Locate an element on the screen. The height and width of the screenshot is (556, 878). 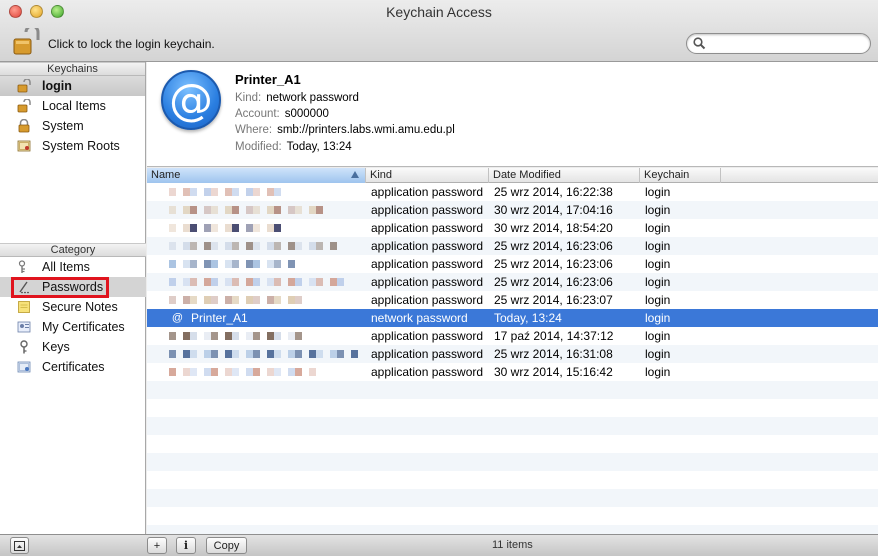
cell-date-modified: 25 wrz 2014, 16:23:07 is located at coordinates (553, 300).